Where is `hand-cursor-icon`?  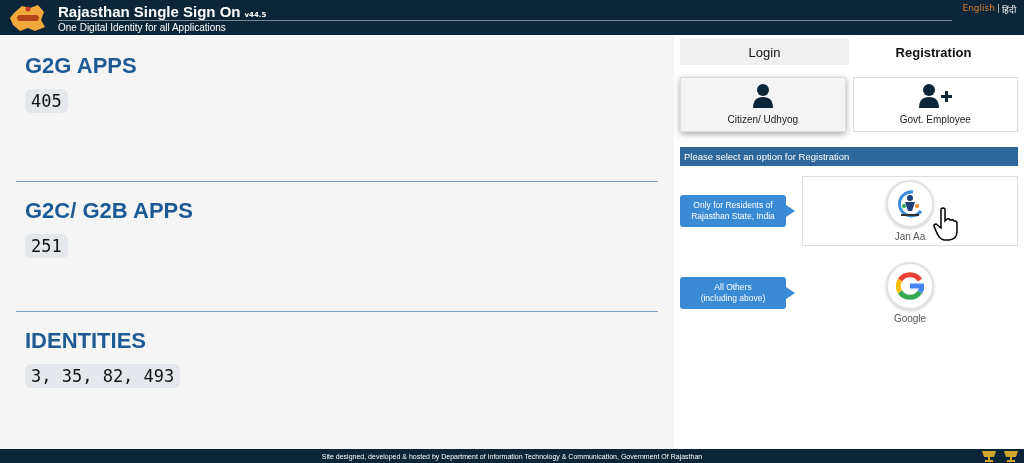
hand-cursor-icon is located at coordinates (946, 224).